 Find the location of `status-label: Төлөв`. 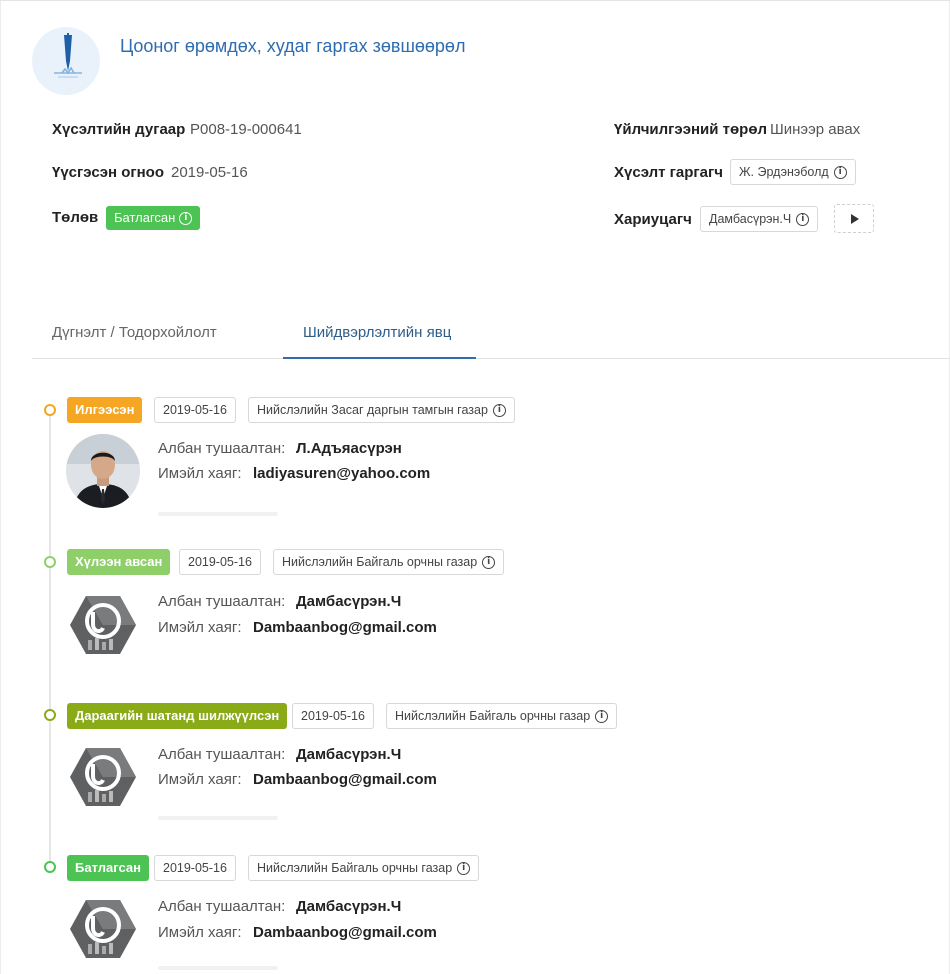

status-label: Төлөв is located at coordinates (75, 217).